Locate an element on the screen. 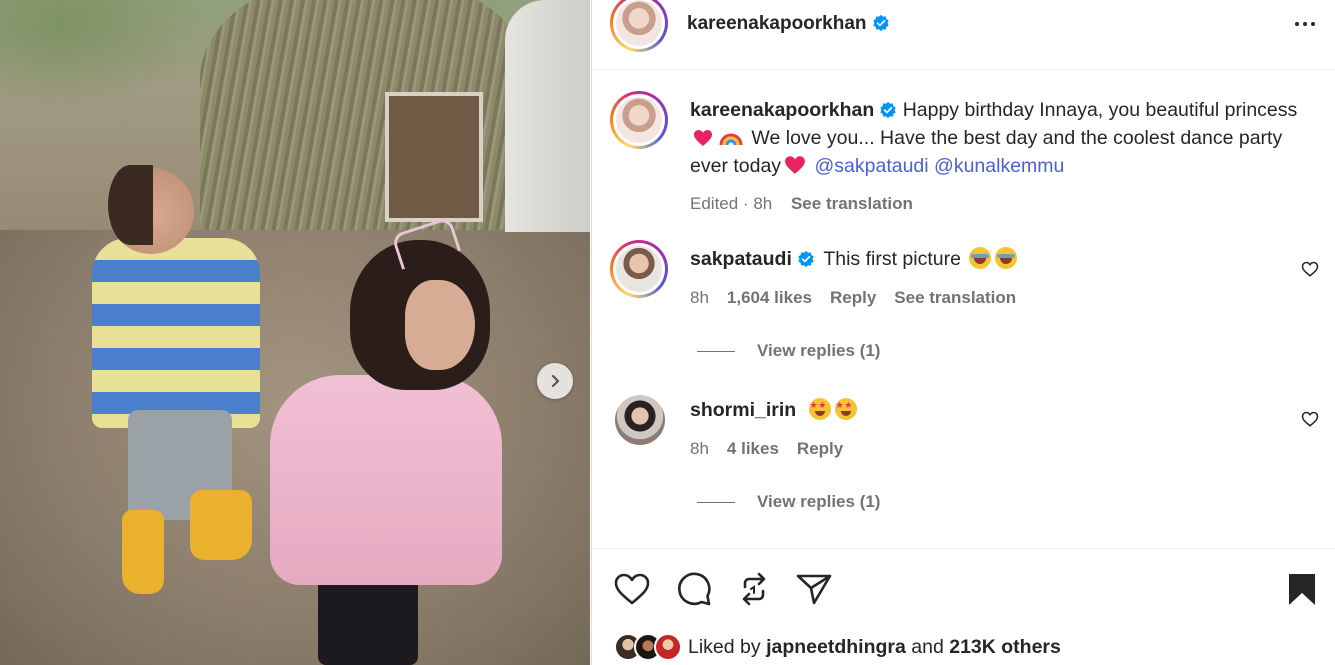 This screenshot has width=1335, height=665. comment-2-actions: 8h 4 likes Reply is located at coordinates (766, 449).